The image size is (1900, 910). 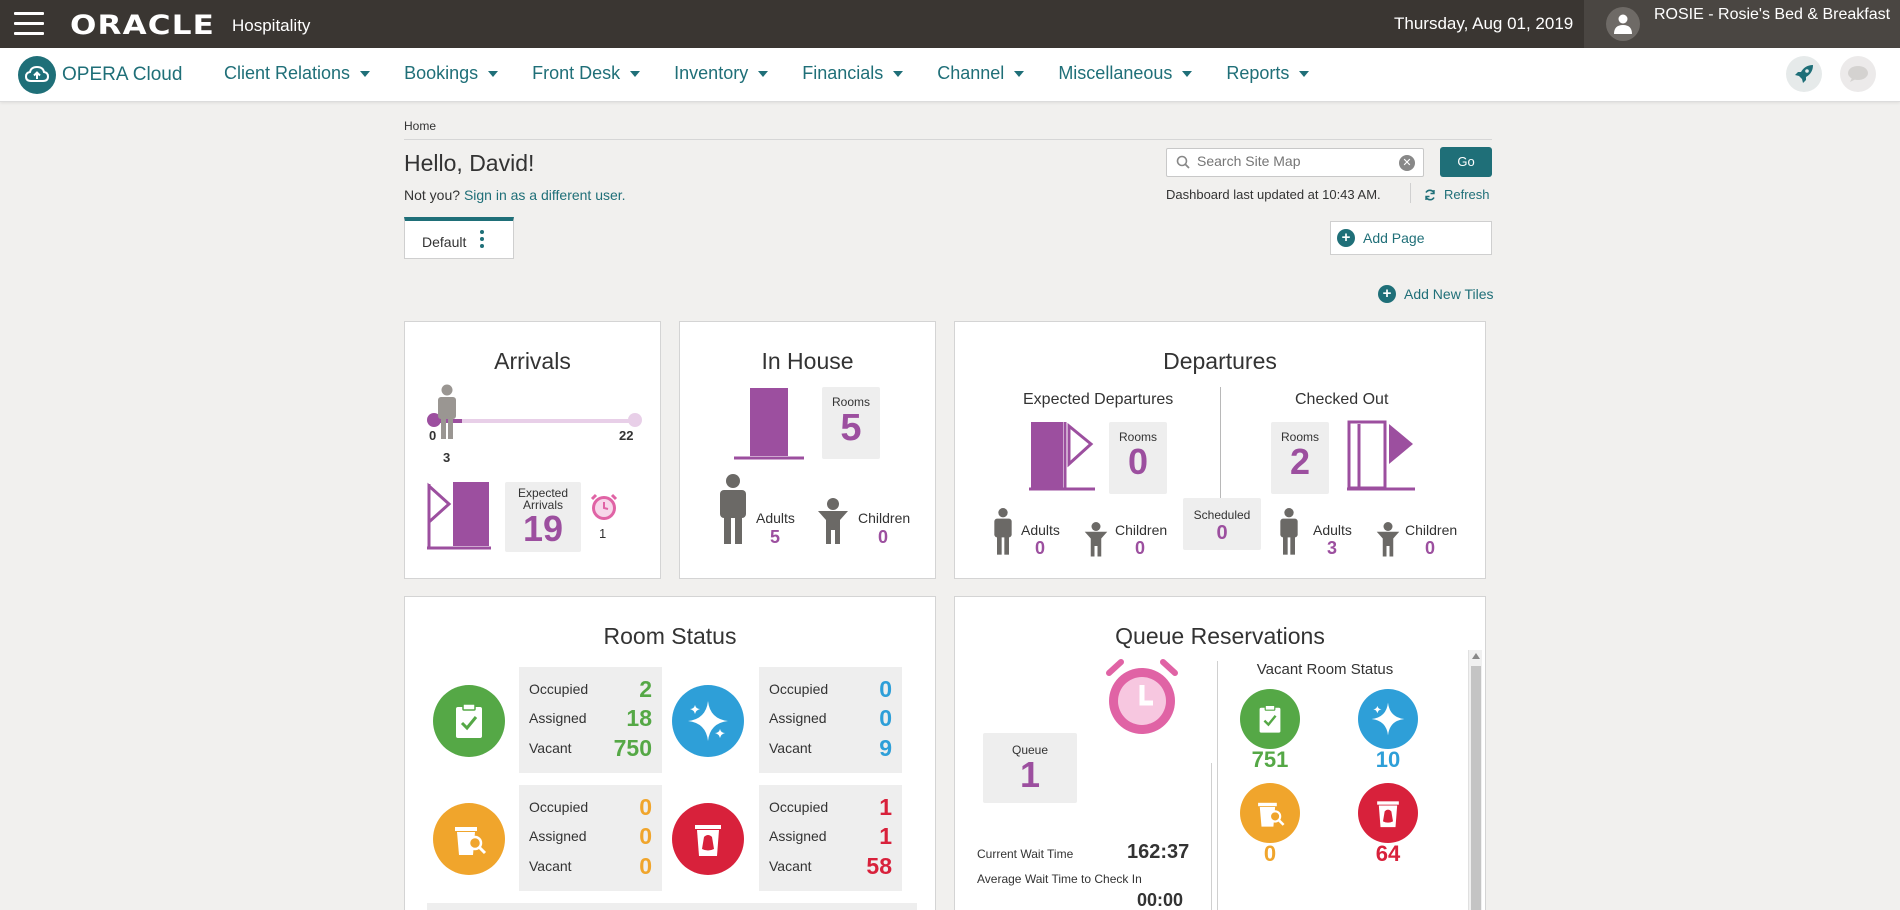 What do you see at coordinates (459, 518) in the screenshot?
I see `door-enter-icon` at bounding box center [459, 518].